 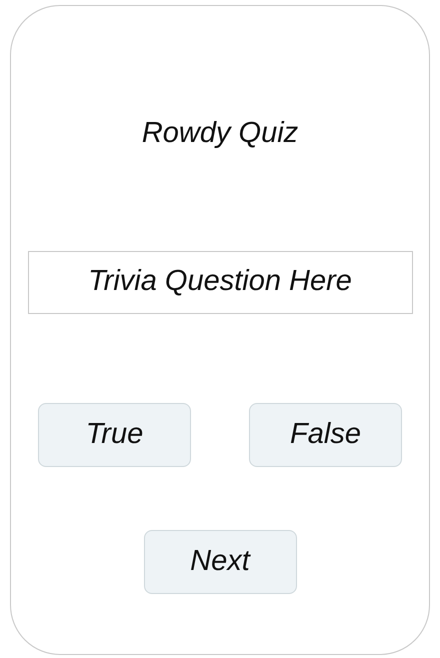 I want to click on next-button: Next, so click(x=220, y=562).